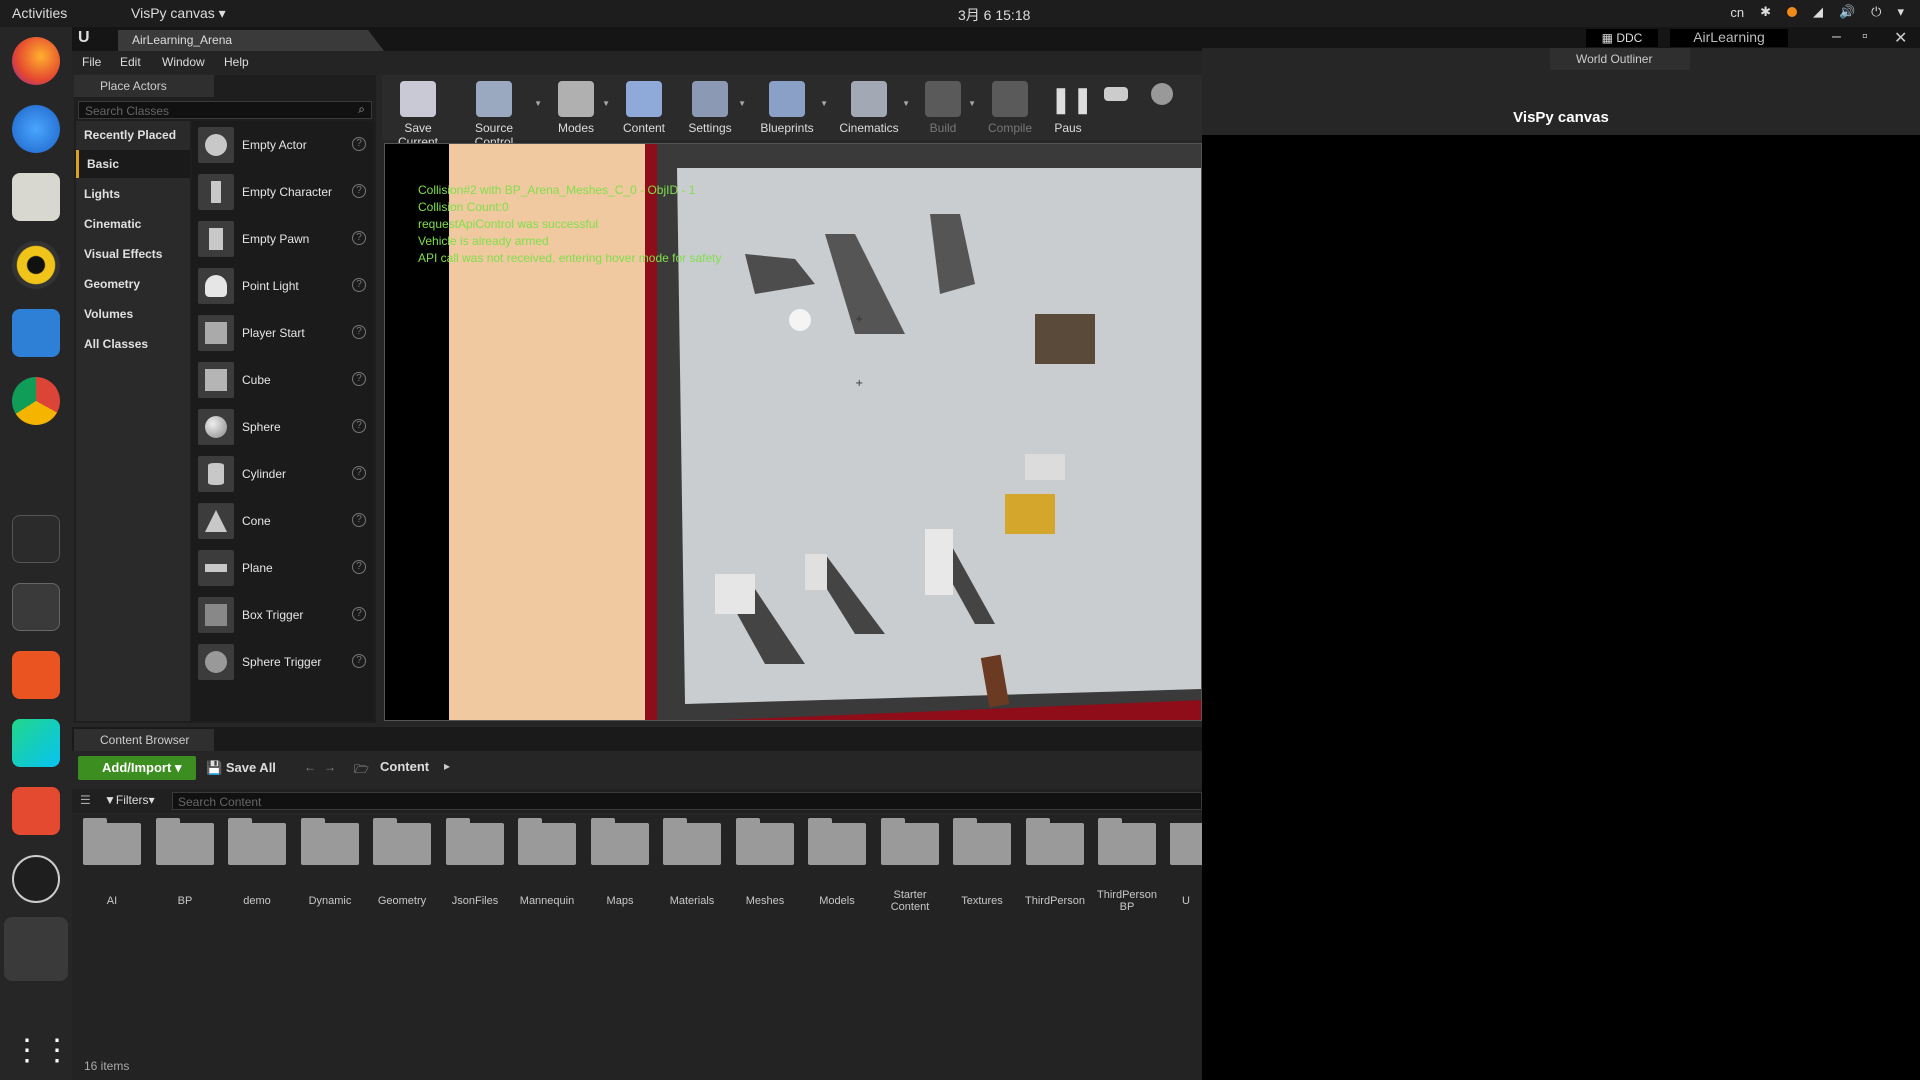 Image resolution: width=1920 pixels, height=1080 pixels. Describe the element at coordinates (1900, 38) in the screenshot. I see `close-icon: ✕` at that location.